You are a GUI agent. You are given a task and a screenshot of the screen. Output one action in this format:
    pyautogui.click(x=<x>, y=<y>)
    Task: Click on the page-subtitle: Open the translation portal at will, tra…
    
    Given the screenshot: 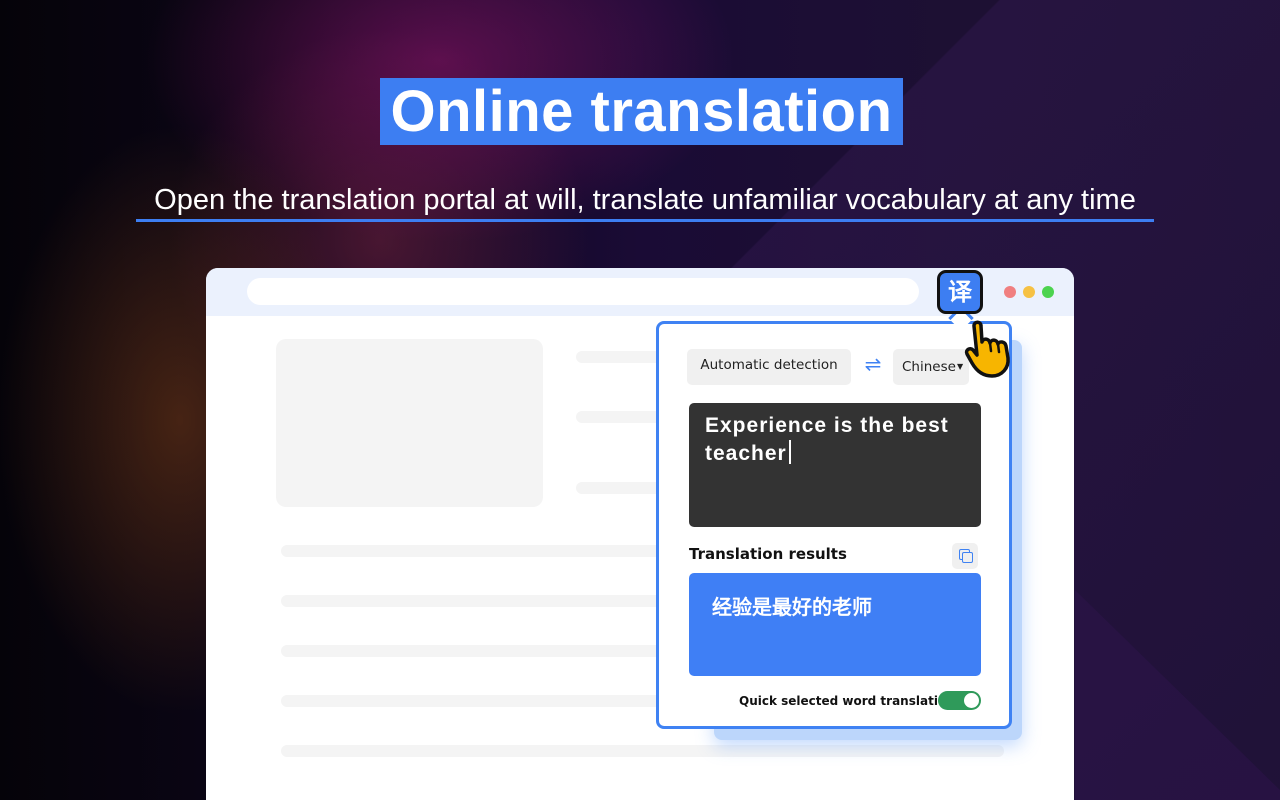 What is the action you would take?
    pyautogui.click(x=645, y=202)
    